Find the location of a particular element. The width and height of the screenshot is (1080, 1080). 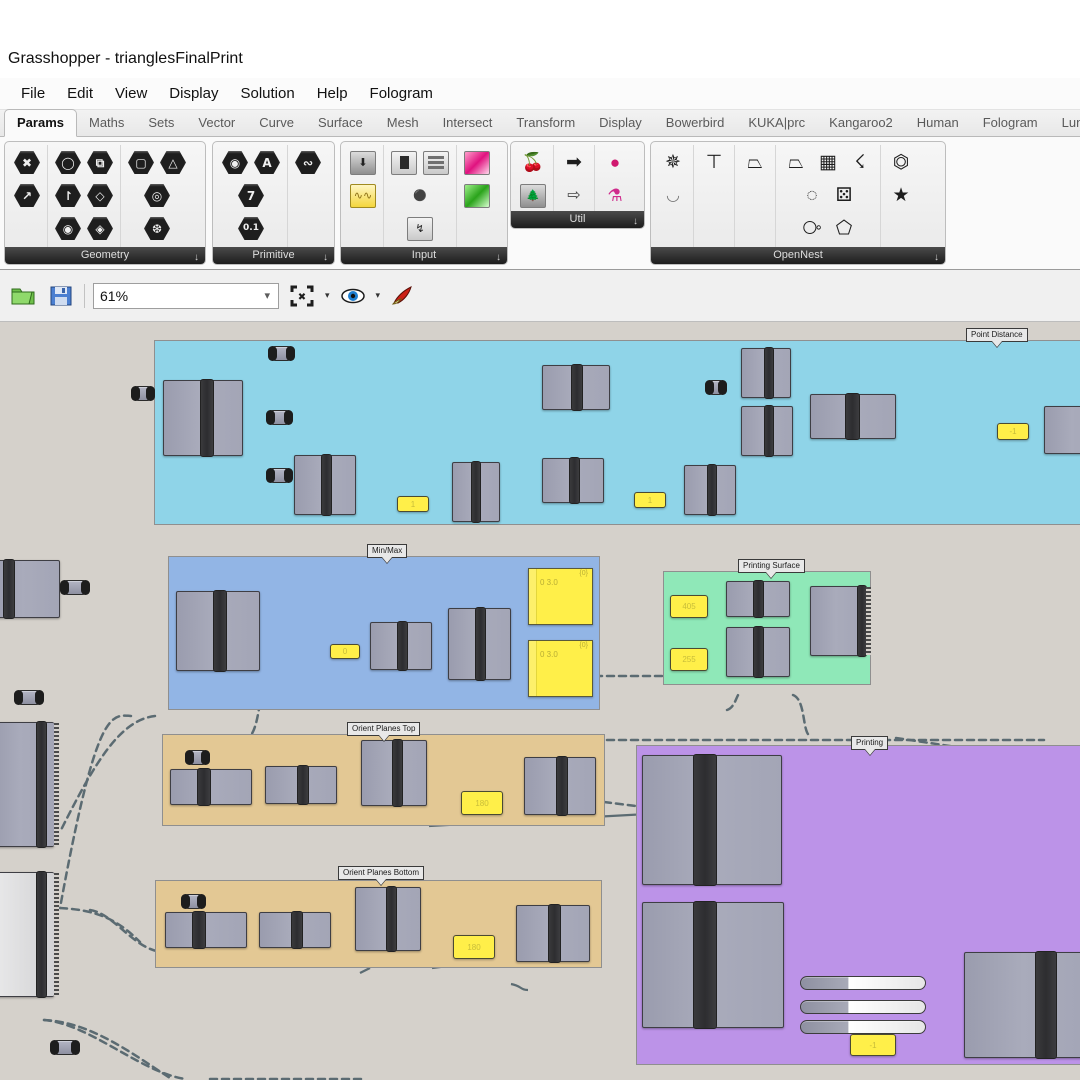

colour-swatch-icon is located at coordinates (477, 195).